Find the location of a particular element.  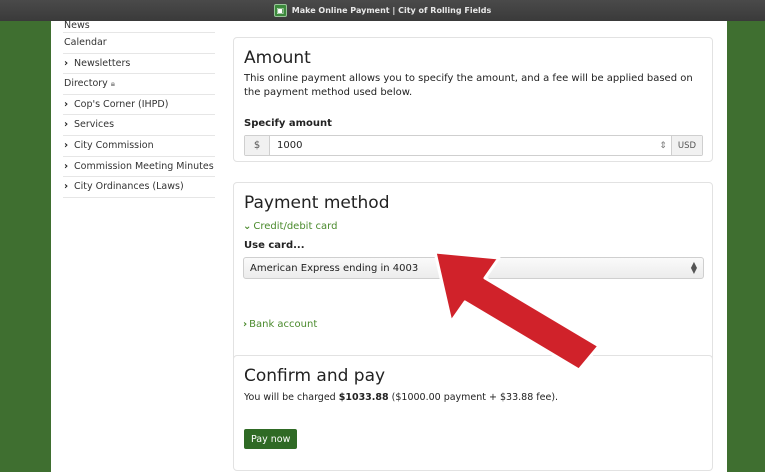

sidebar-item-label: Cop's Corner (IHPD) is located at coordinates (121, 104).